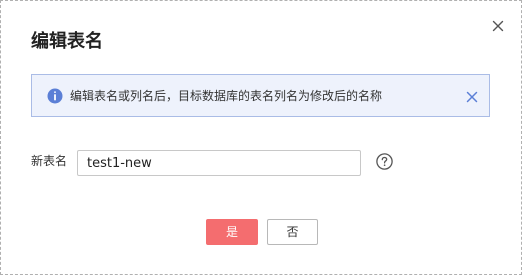  What do you see at coordinates (49, 161) in the screenshot?
I see `new-table-name-label: 新表名` at bounding box center [49, 161].